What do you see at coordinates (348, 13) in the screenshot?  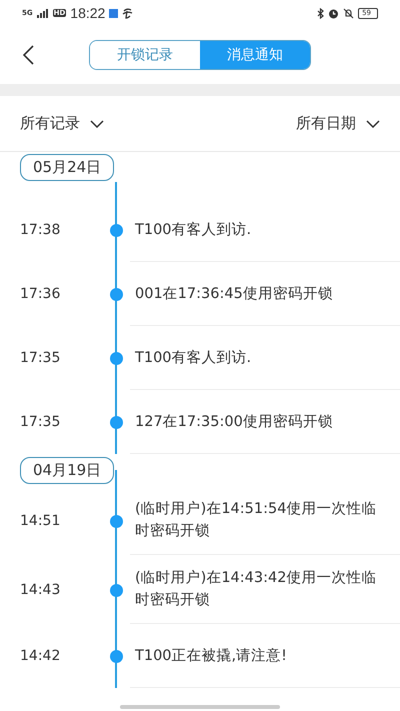 I see `bell-off-icon` at bounding box center [348, 13].